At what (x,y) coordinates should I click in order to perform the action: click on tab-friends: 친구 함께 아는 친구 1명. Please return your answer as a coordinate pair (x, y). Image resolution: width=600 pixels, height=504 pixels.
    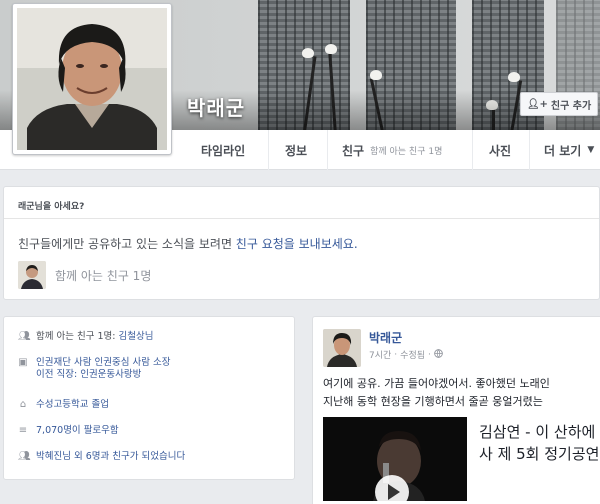
    Looking at the image, I should click on (397, 150).